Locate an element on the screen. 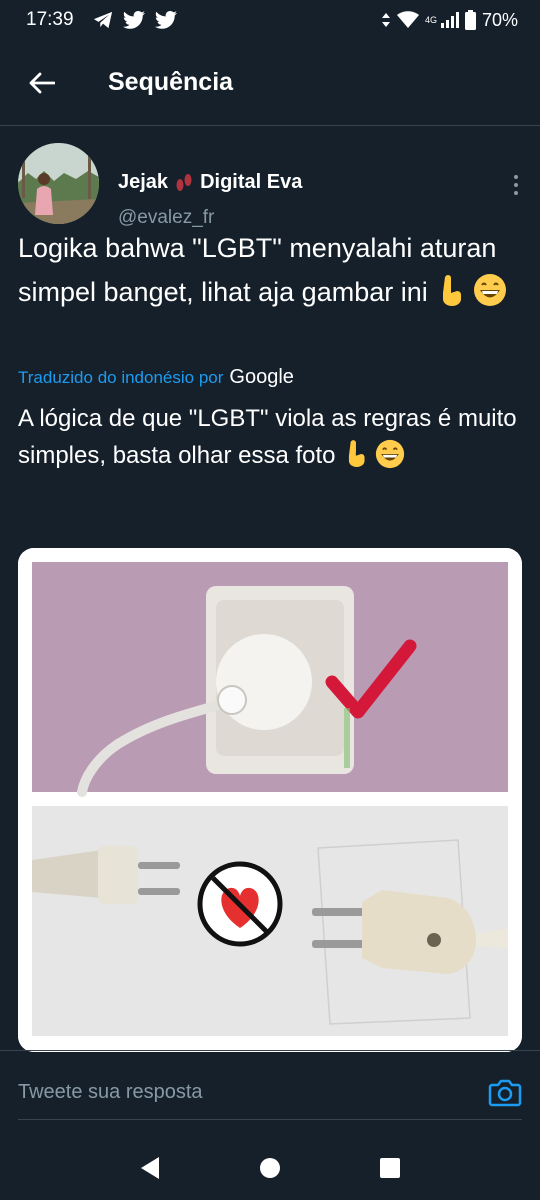  status-right: 4G 70% is located at coordinates (449, 20).